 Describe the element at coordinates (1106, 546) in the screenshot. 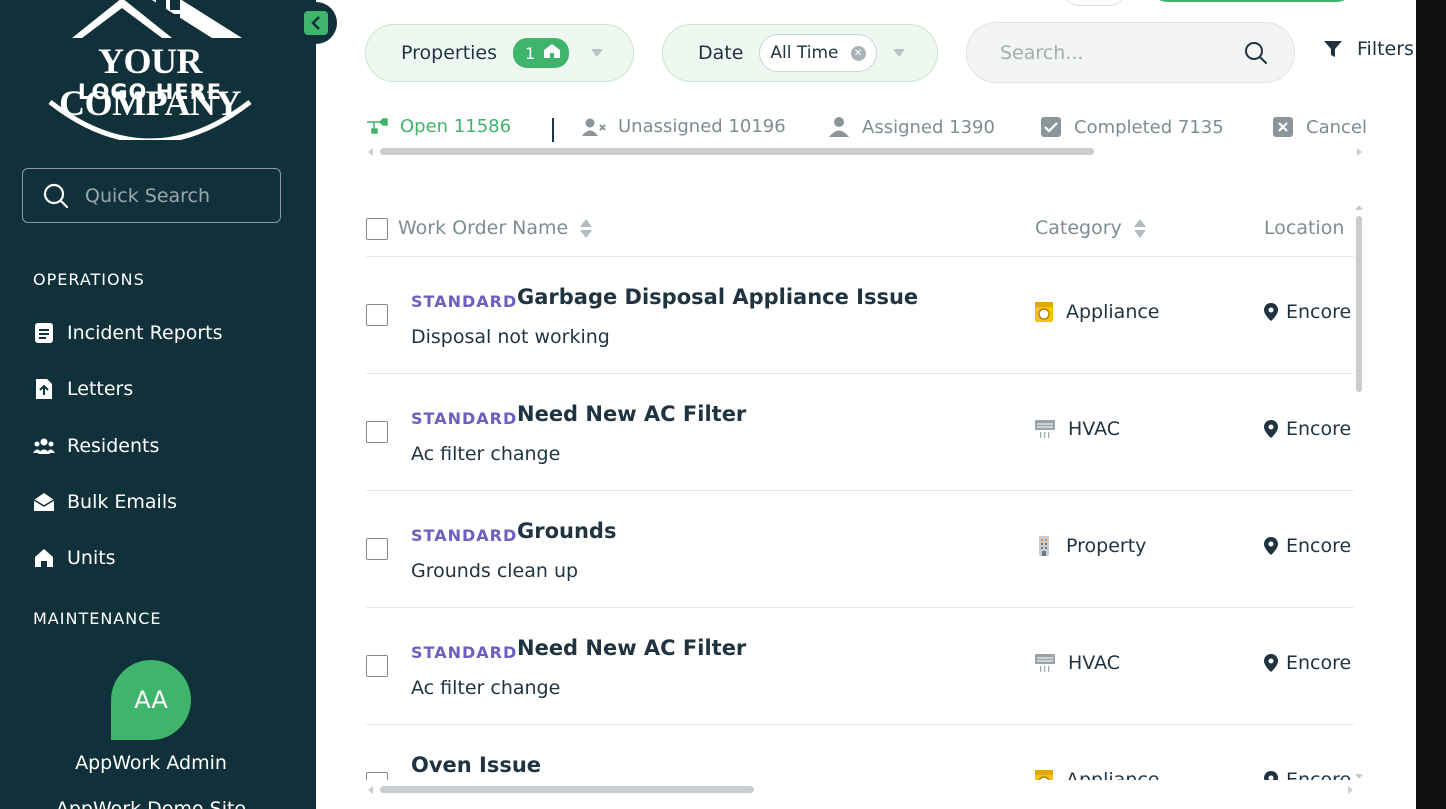

I see `category-label: Property` at that location.